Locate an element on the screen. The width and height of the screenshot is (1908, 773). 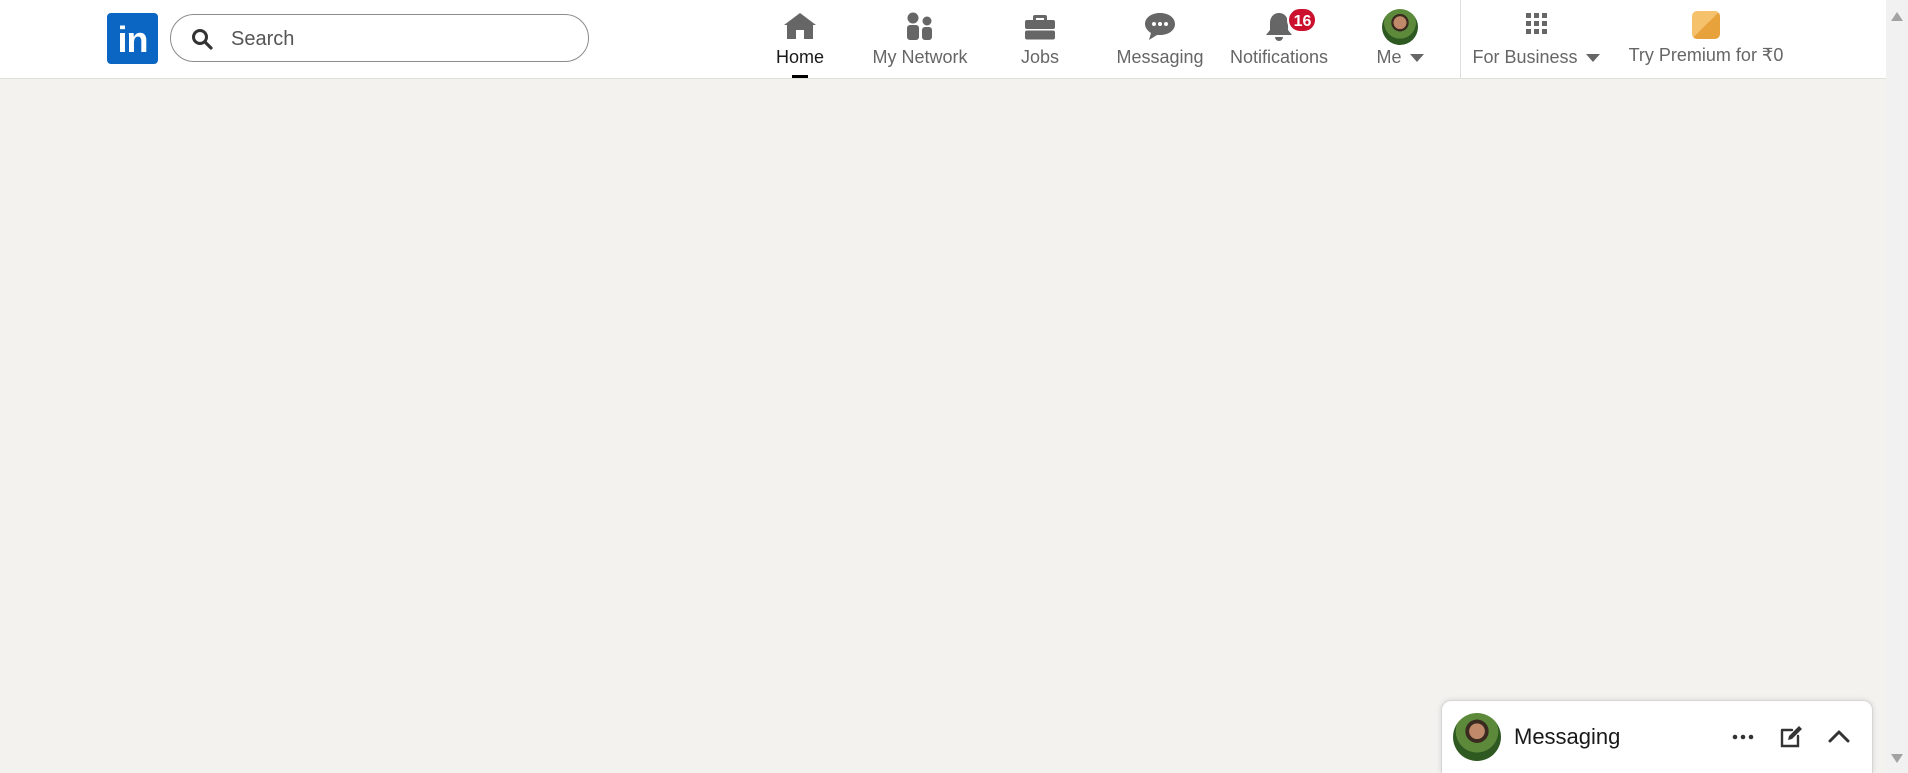
nav-my-network: My Network is located at coordinates (920, 39).